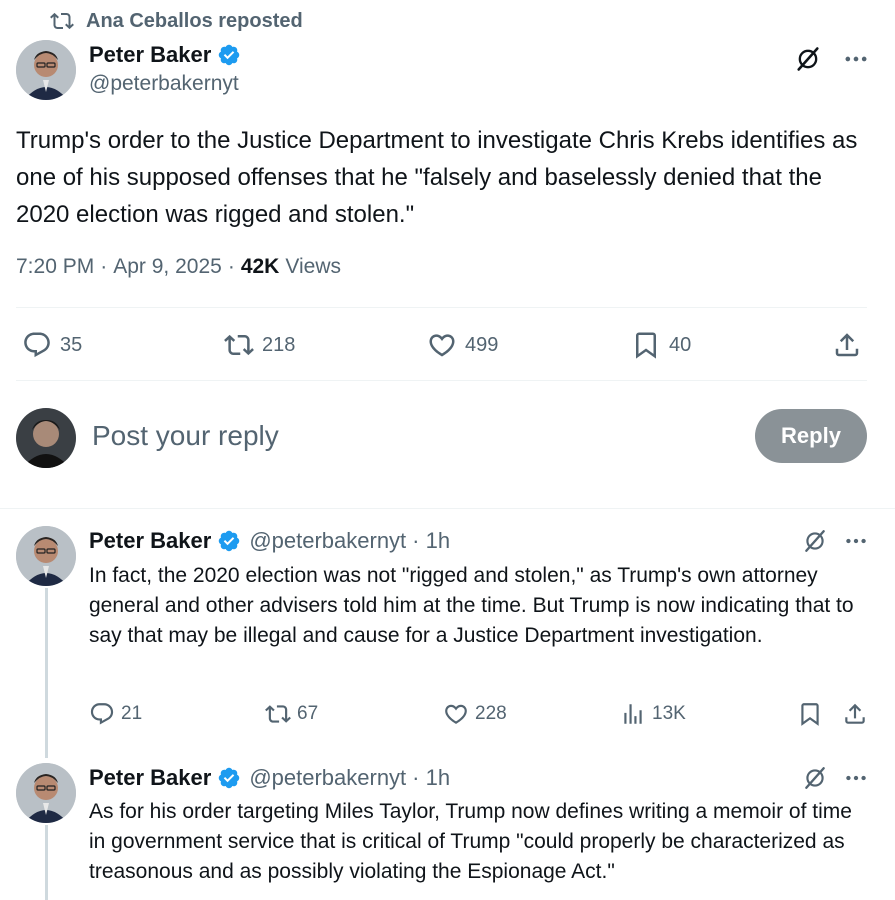  What do you see at coordinates (291, 714) in the screenshot?
I see `repost-action: 67` at bounding box center [291, 714].